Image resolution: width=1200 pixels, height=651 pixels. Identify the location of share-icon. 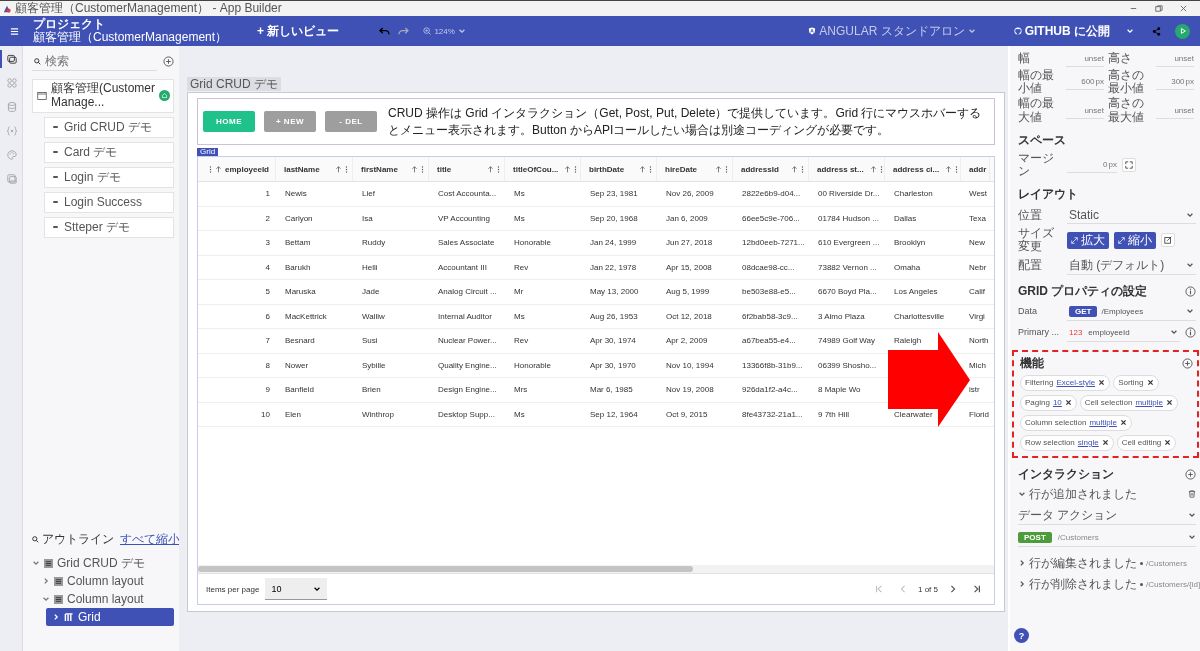
(1156, 31).